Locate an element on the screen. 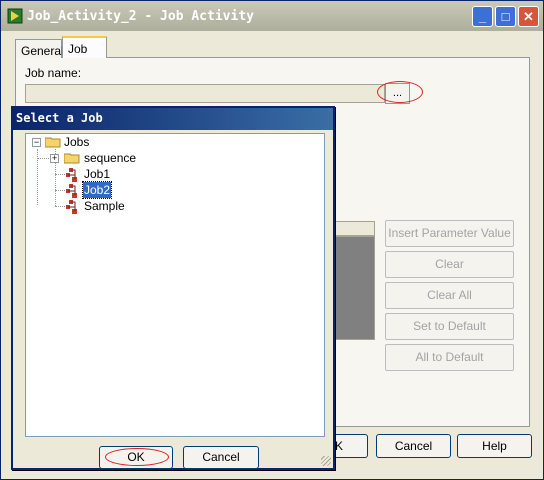  close-button: ✕ is located at coordinates (528, 16).